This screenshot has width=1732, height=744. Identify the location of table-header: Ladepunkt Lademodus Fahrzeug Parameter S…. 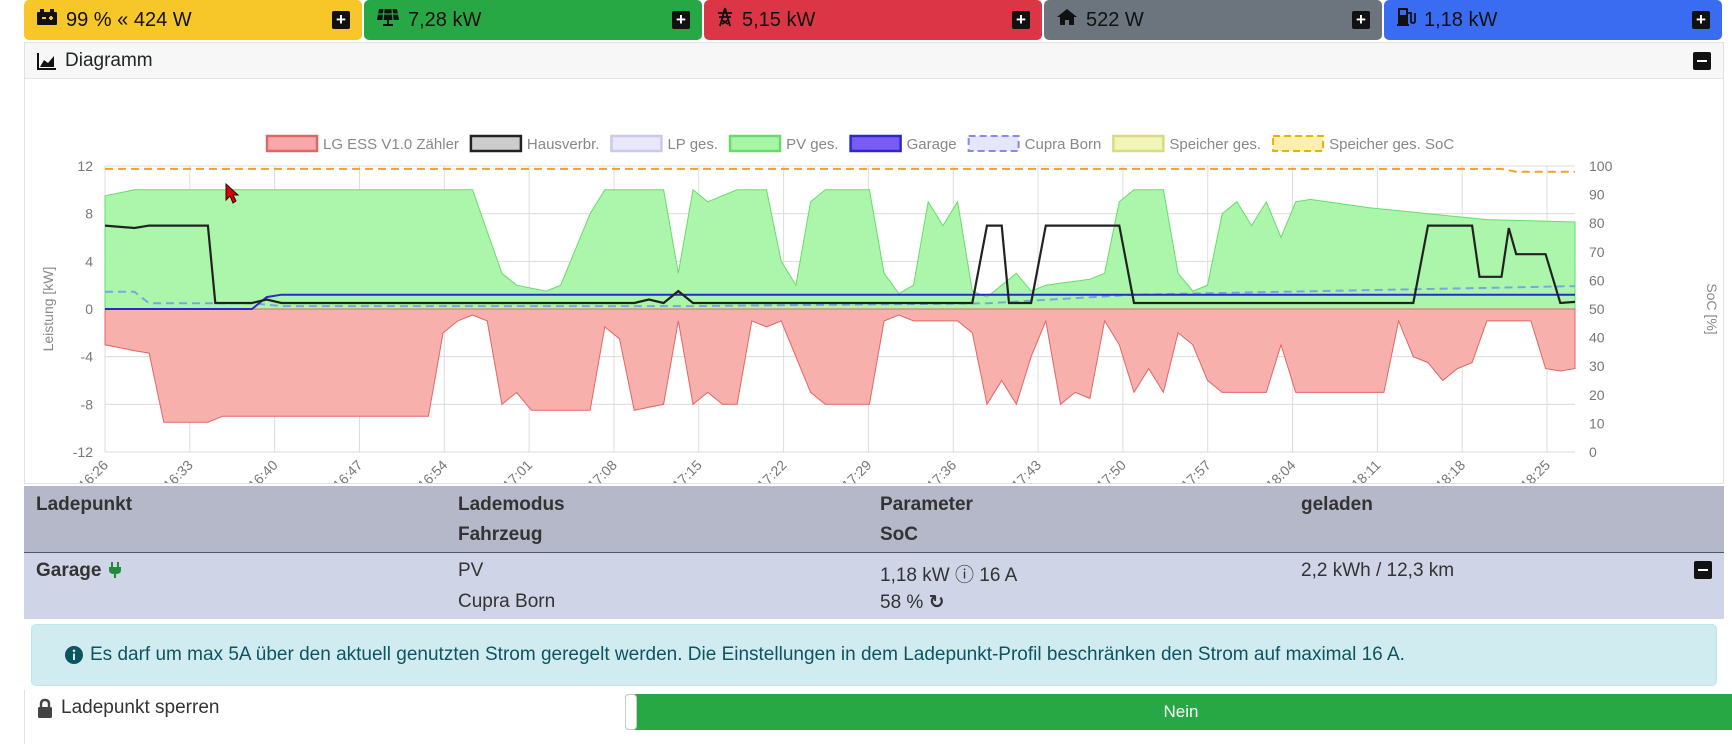
(874, 519).